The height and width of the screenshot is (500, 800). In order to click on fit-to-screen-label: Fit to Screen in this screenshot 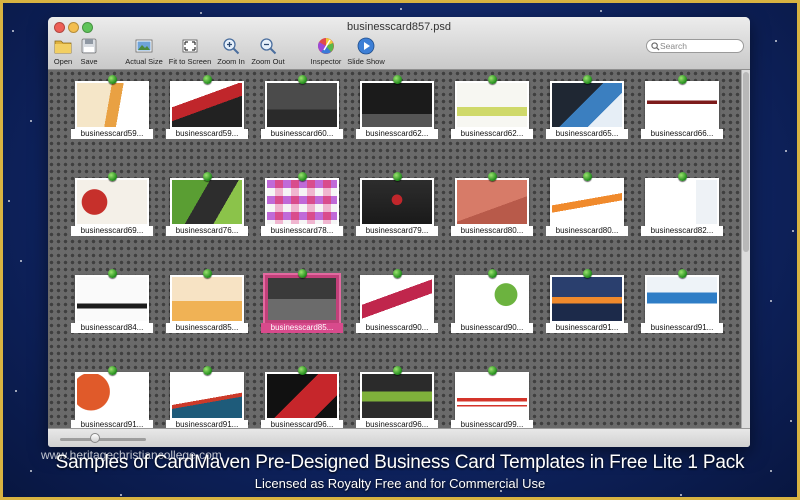, I will do `click(190, 61)`.